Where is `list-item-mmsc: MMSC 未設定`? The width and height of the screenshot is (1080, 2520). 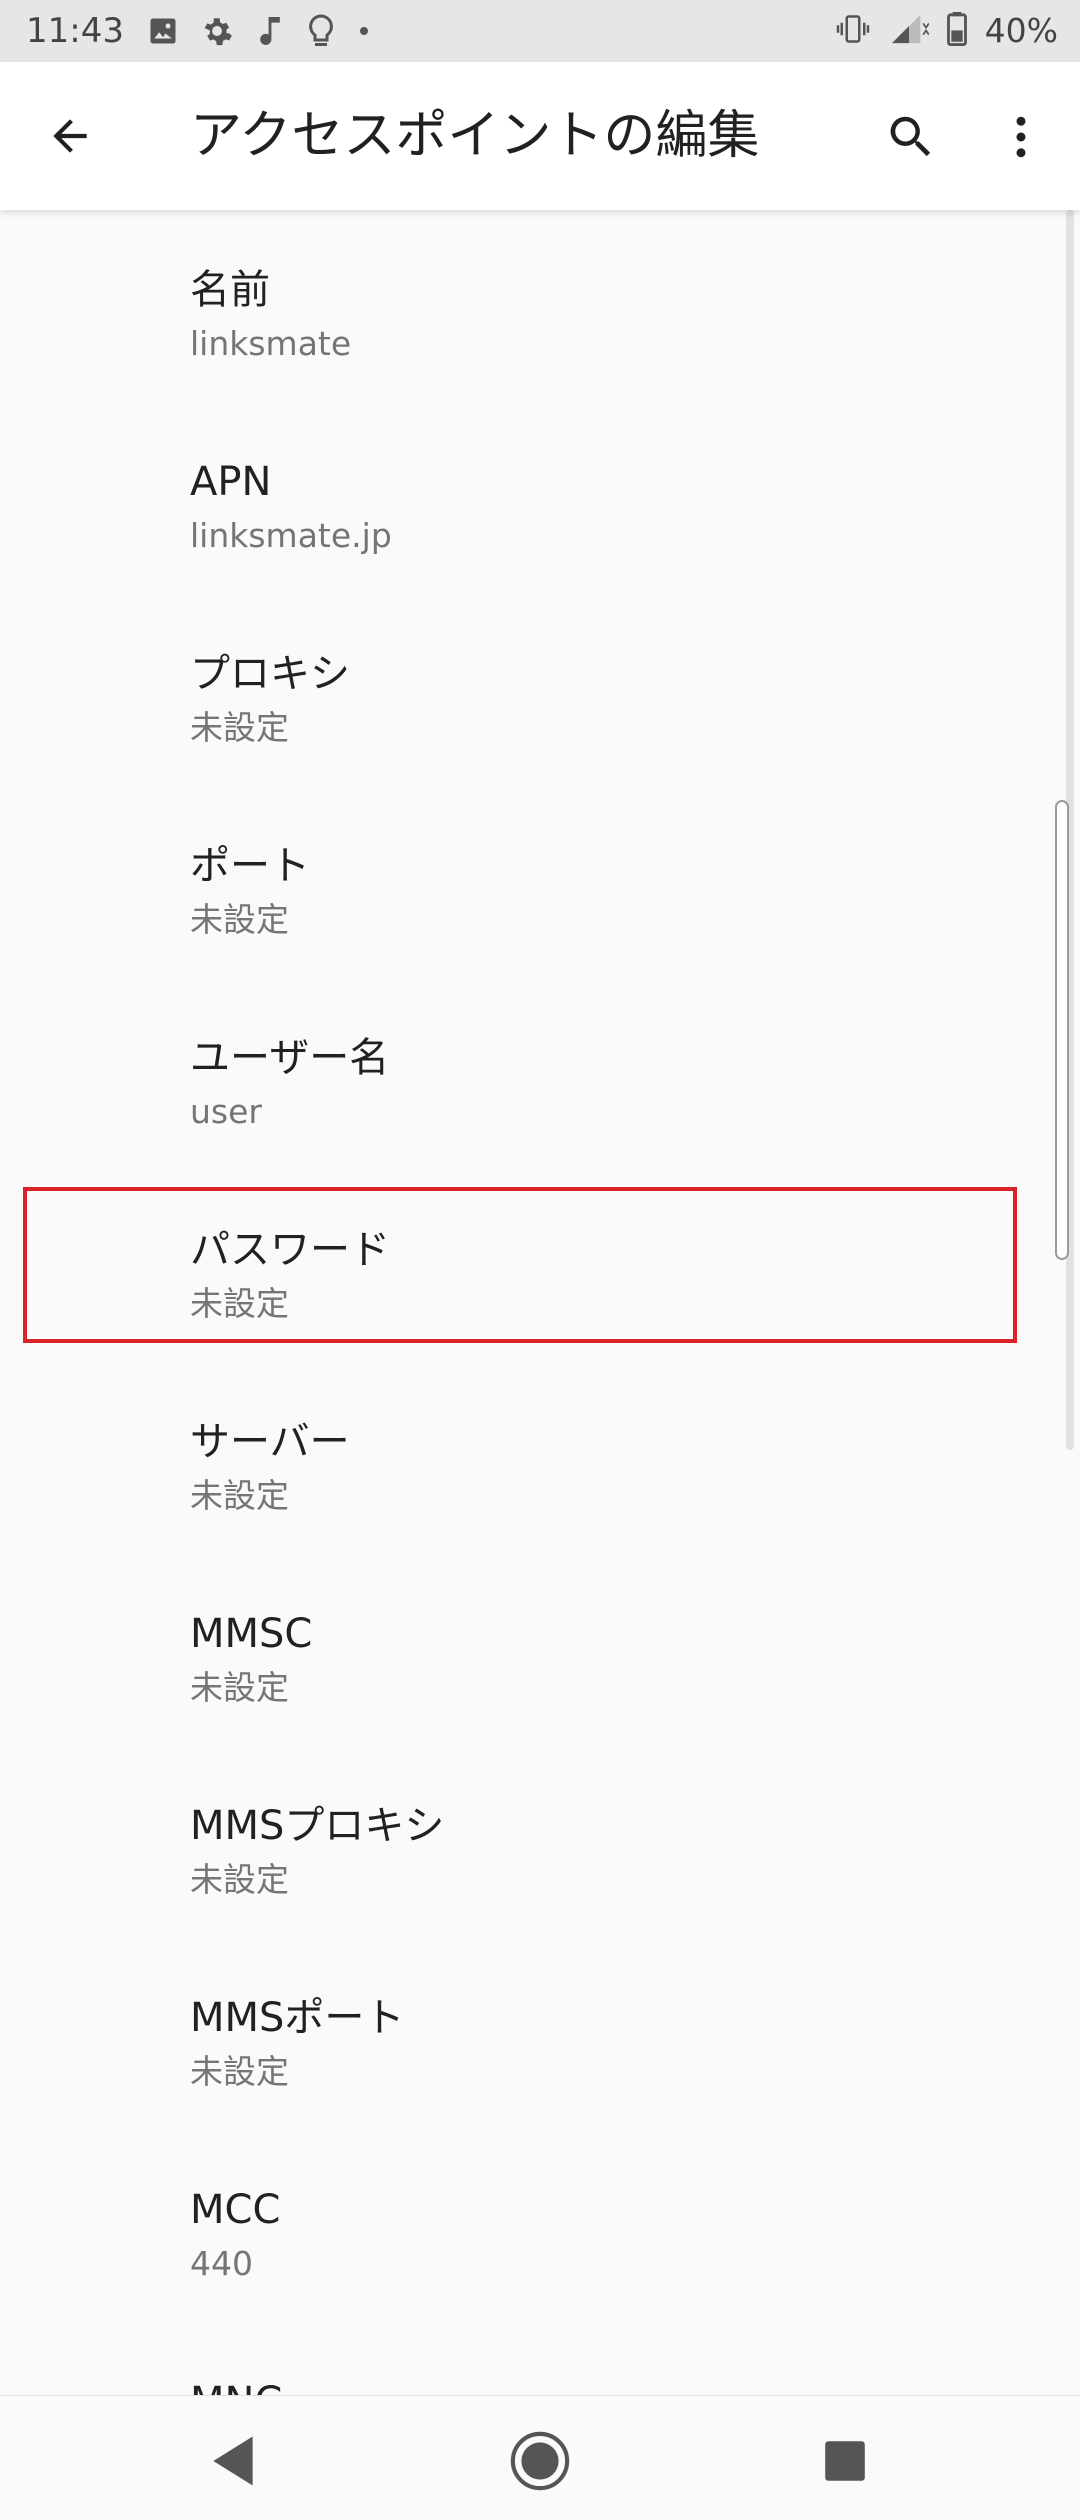 list-item-mmsc: MMSC 未設定 is located at coordinates (540, 1660).